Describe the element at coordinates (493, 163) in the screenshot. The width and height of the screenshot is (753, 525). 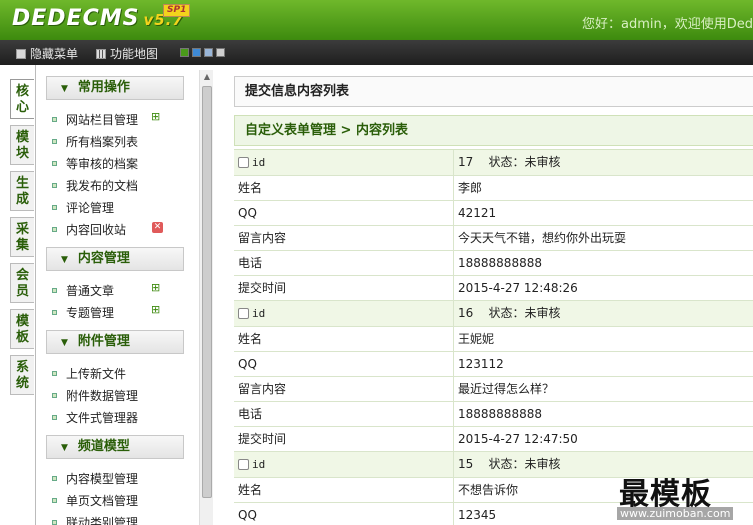
I see `table-row: id 17 状态：未审核` at that location.